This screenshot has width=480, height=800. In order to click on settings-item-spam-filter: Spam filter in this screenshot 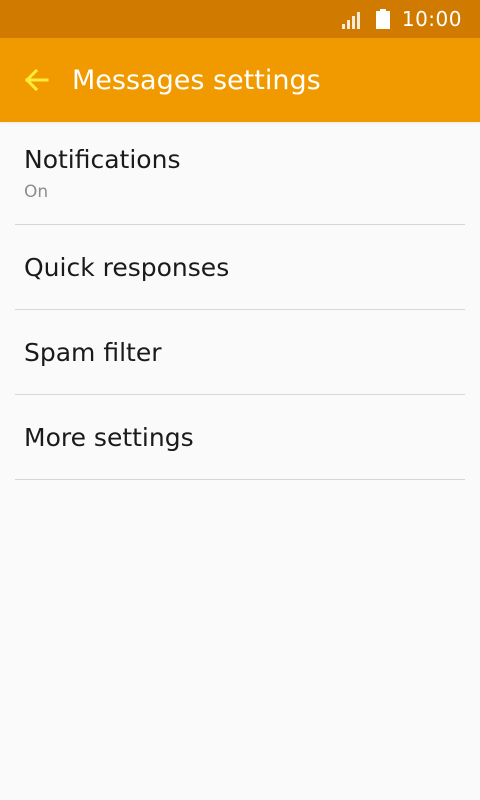, I will do `click(240, 352)`.